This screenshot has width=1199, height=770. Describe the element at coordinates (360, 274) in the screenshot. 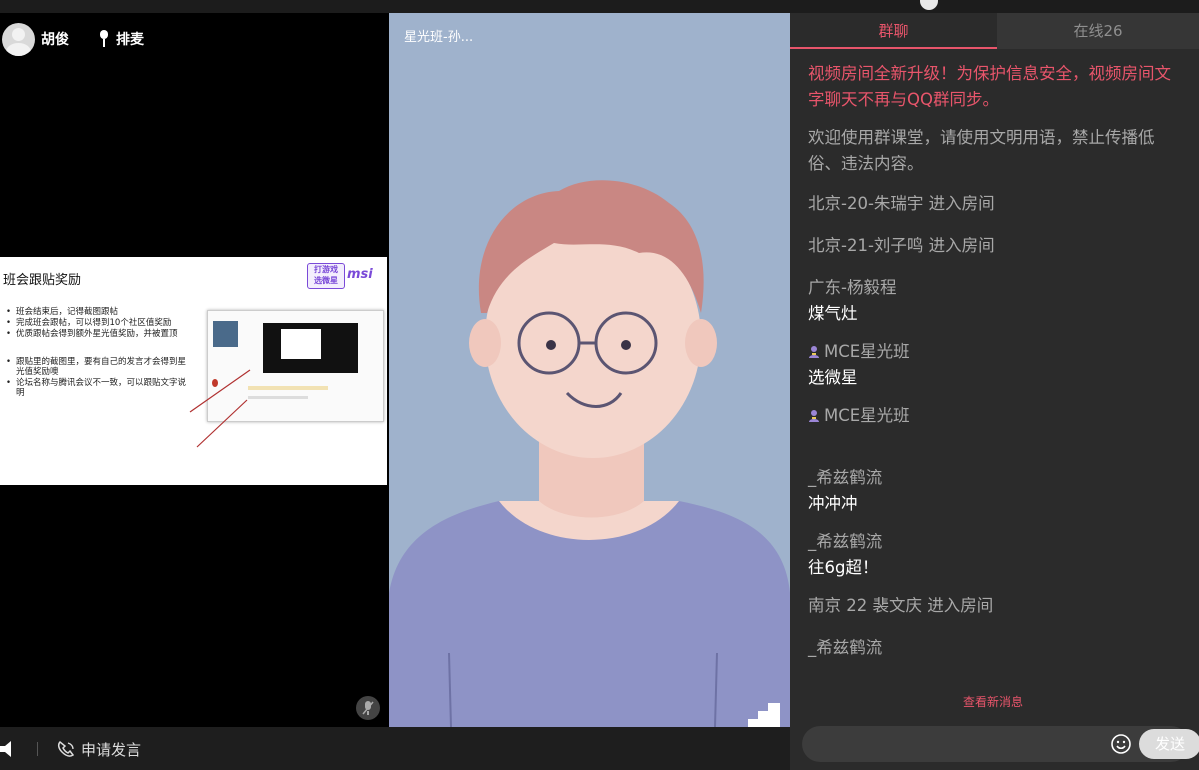

I see `slide-brand: msi` at that location.